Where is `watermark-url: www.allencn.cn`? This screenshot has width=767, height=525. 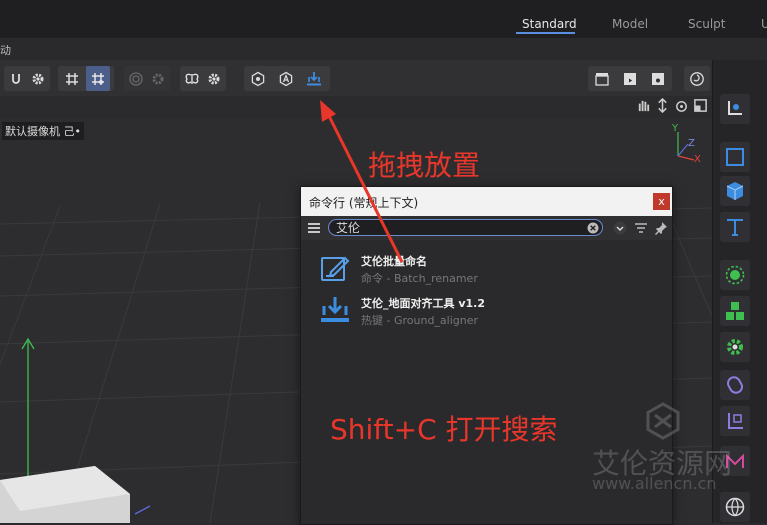 watermark-url: www.allencn.cn is located at coordinates (654, 483).